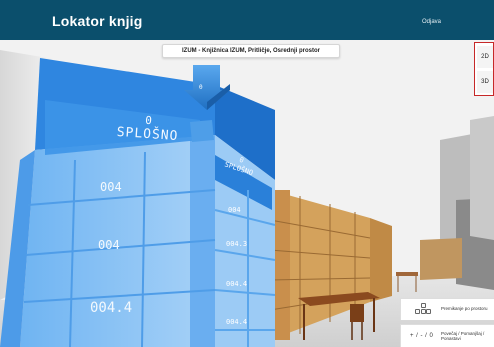 This screenshot has width=494, height=347. What do you see at coordinates (237, 244) in the screenshot?
I see `shelf-label-right-2: 004.3` at bounding box center [237, 244].